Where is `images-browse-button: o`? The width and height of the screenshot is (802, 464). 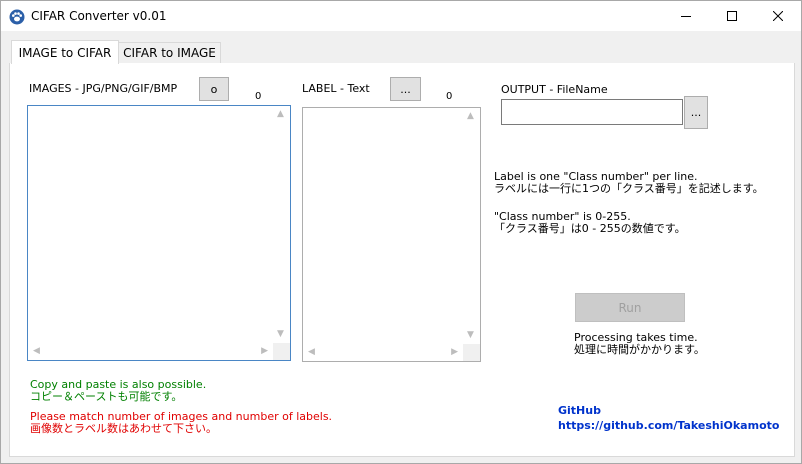 images-browse-button: o is located at coordinates (214, 89).